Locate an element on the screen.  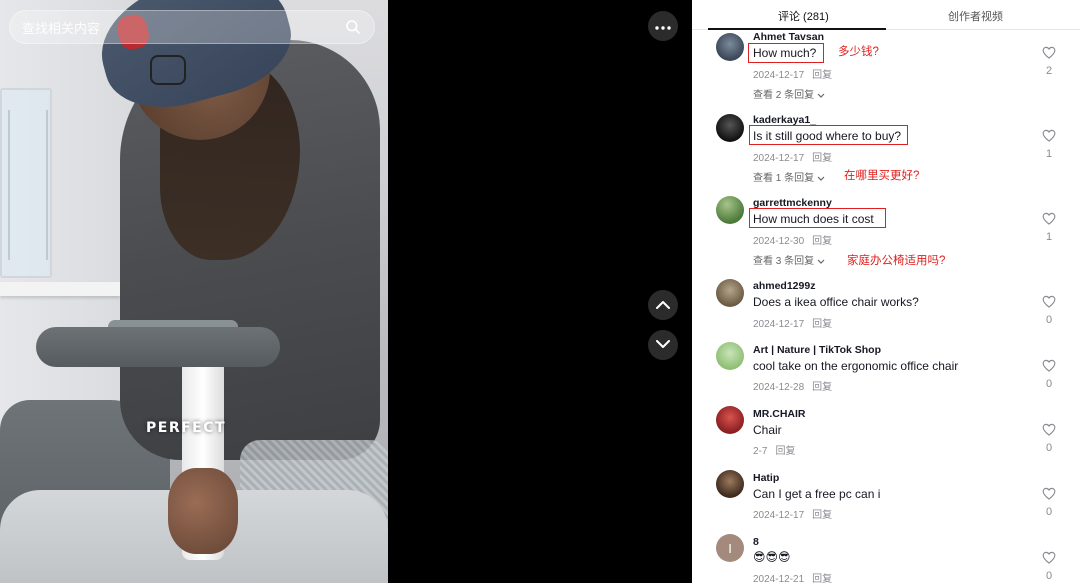
view-replies-button: 查看 3 条回复 is located at coordinates (789, 259).